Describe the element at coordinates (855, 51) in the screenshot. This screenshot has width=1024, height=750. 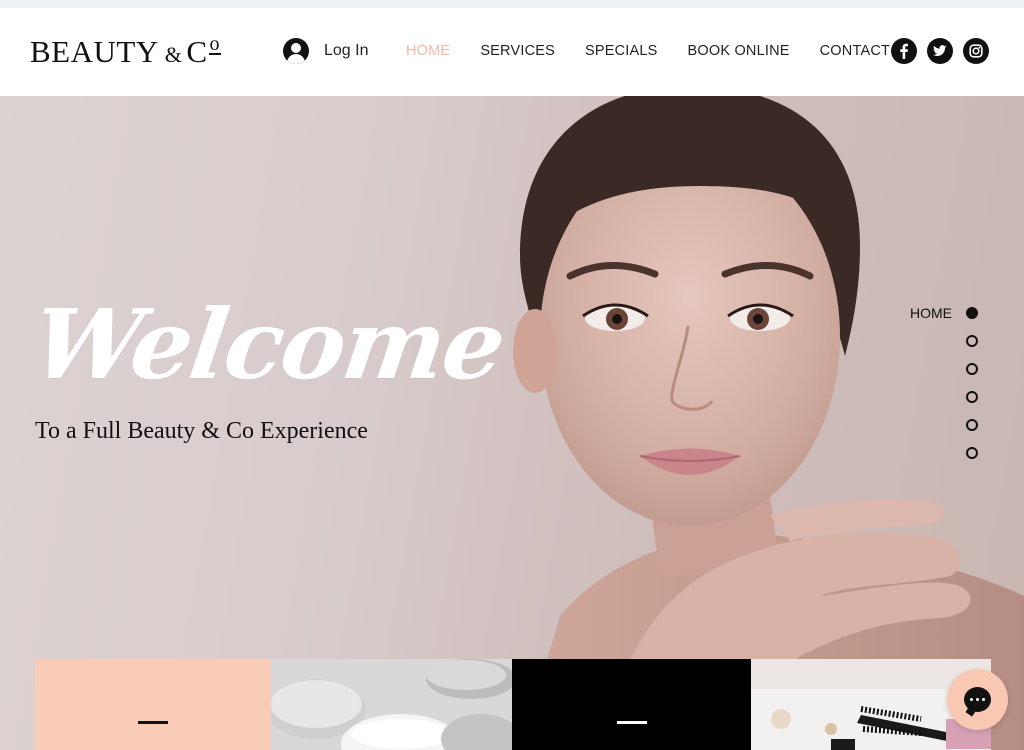
I see `nav-contact: CONTACT` at that location.